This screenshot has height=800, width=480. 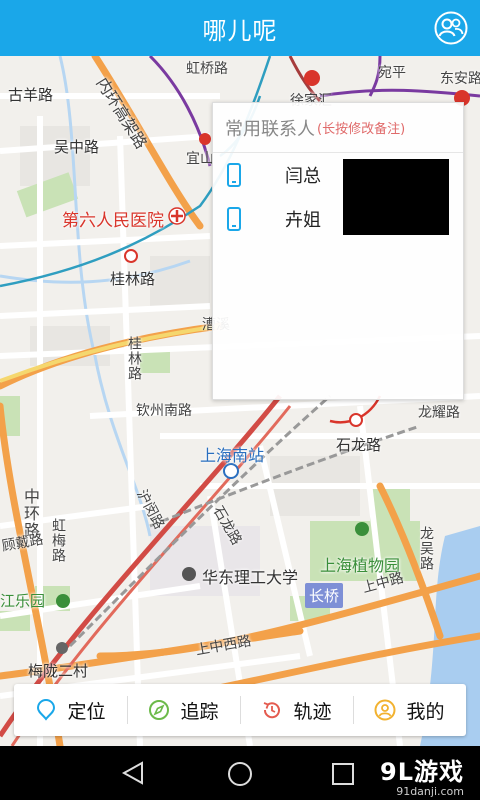 I want to click on map-label-longwu: 龙吴路, so click(x=426, y=548).